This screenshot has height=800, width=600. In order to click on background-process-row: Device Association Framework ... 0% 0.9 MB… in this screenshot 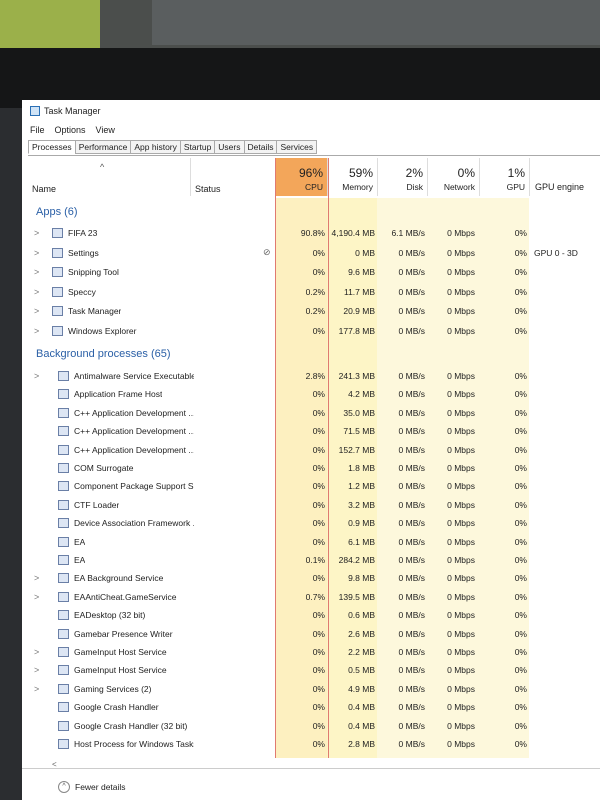, I will do `click(311, 524)`.